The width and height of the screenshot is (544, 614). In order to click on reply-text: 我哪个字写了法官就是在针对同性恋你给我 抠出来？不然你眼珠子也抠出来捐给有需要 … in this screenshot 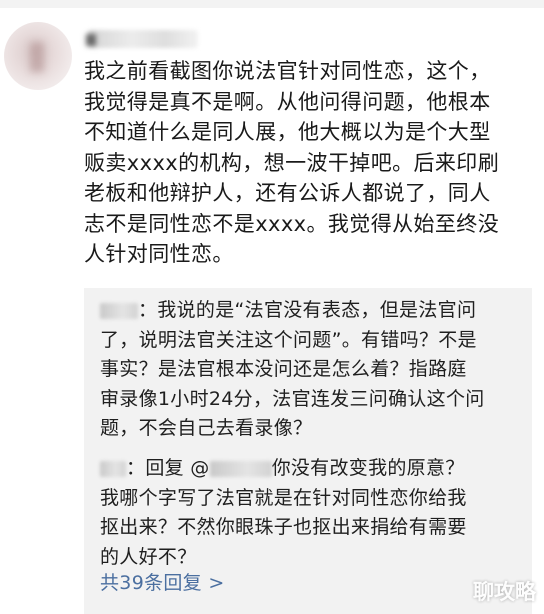, I will do `click(283, 527)`.